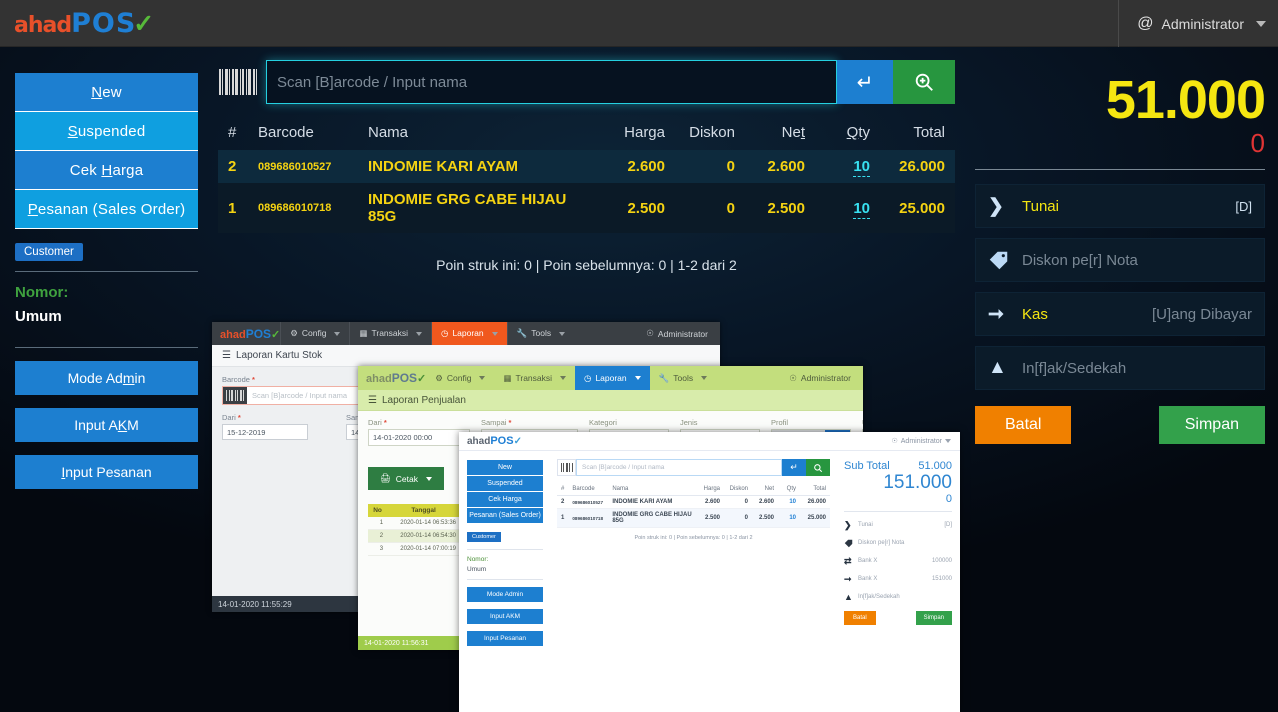  I want to click on w3-user-menu: ☉ Administrator, so click(925, 441).